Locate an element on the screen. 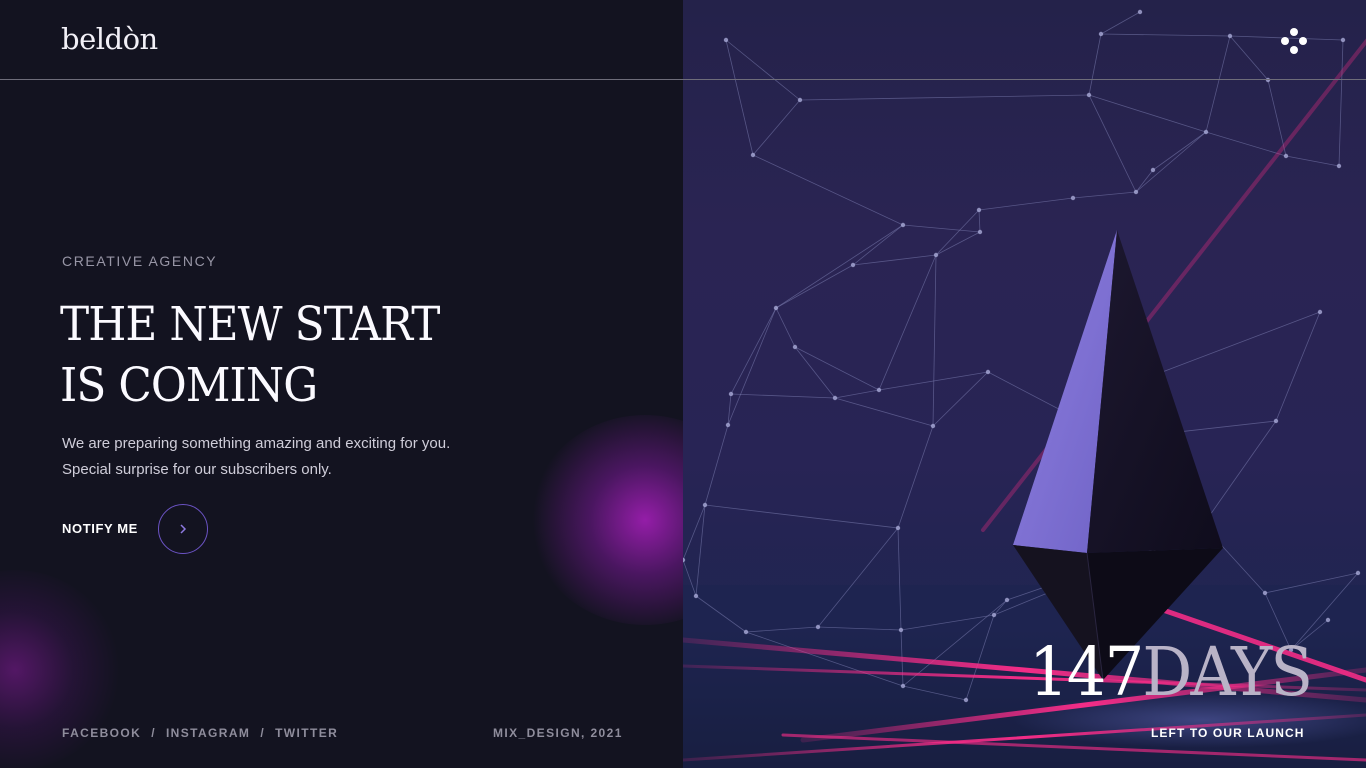 The width and height of the screenshot is (1366, 768). notify-me-button: NOTIFY ME is located at coordinates (135, 528).